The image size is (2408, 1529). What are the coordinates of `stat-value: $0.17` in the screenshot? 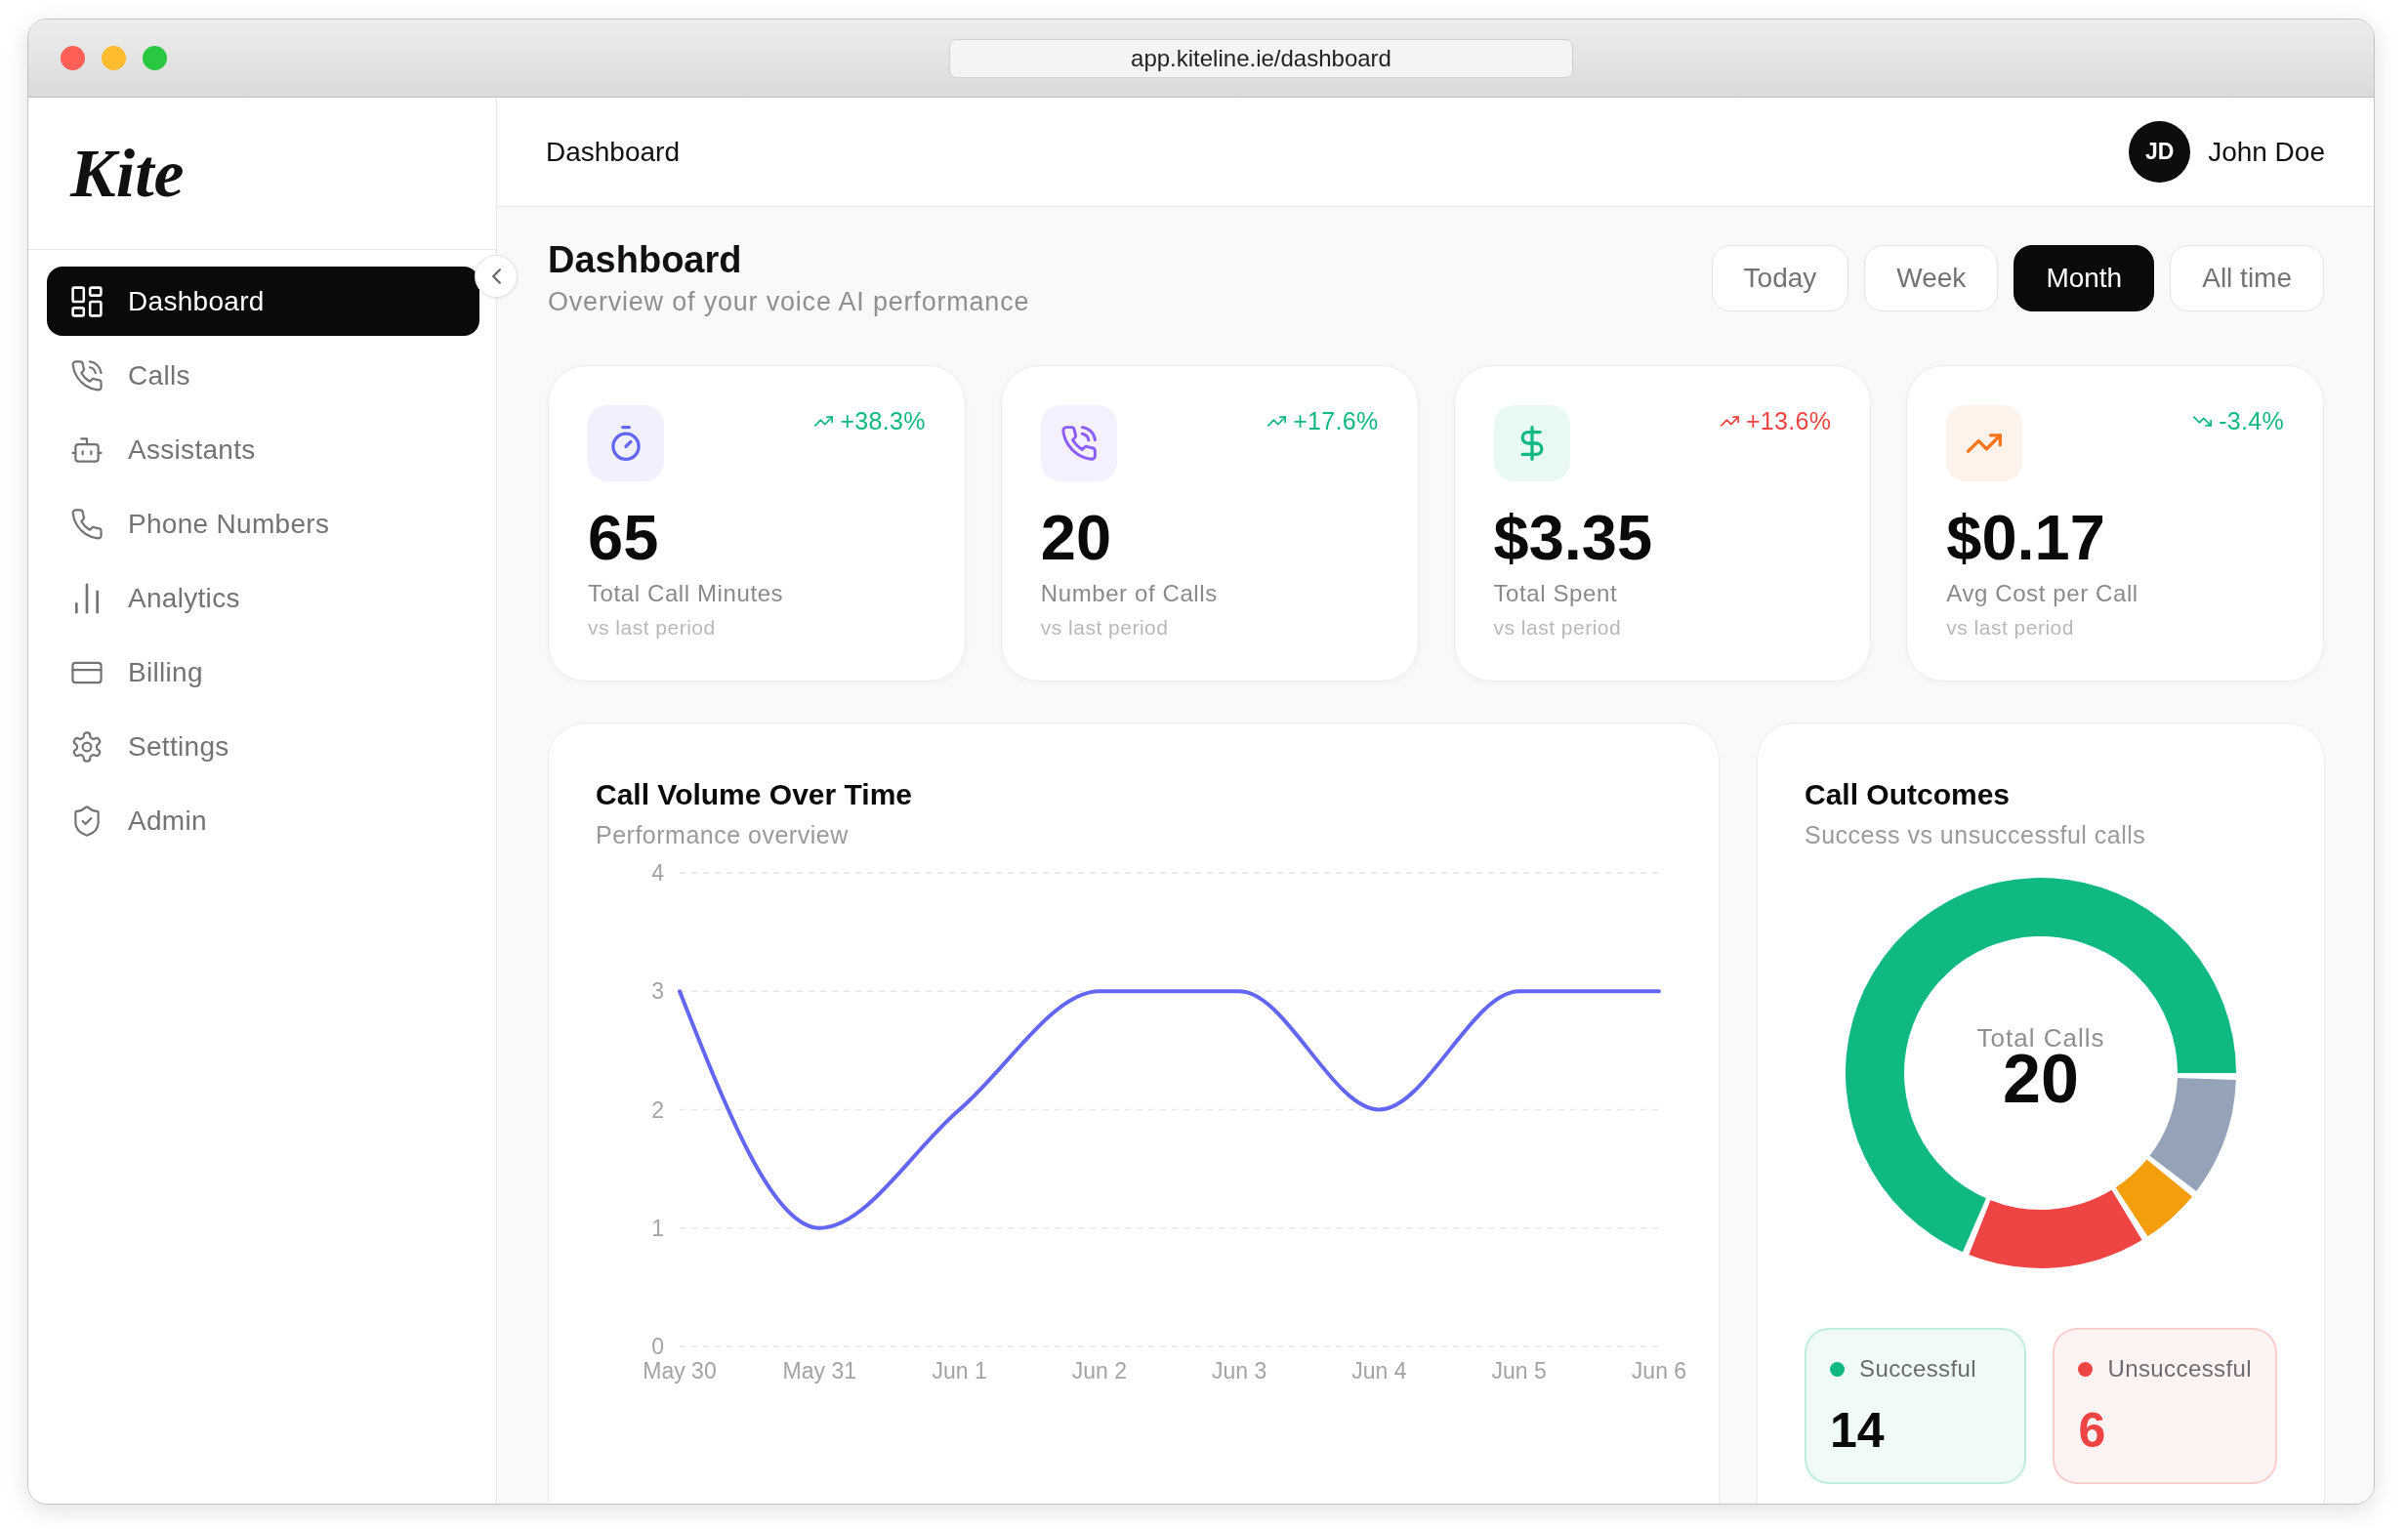 It's located at (2026, 538).